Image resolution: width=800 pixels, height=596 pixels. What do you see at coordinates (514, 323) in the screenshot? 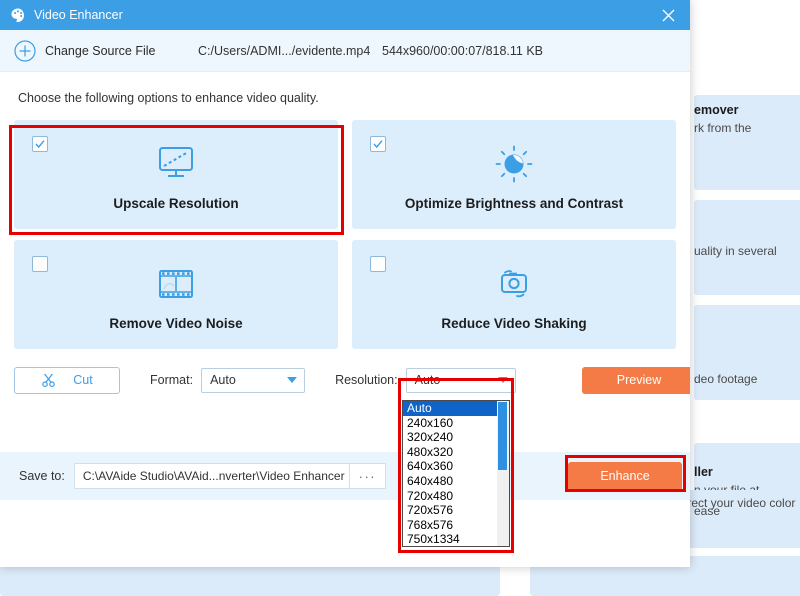
I see `option-label-reduce-shaking: Reduce Video Shaking` at bounding box center [514, 323].